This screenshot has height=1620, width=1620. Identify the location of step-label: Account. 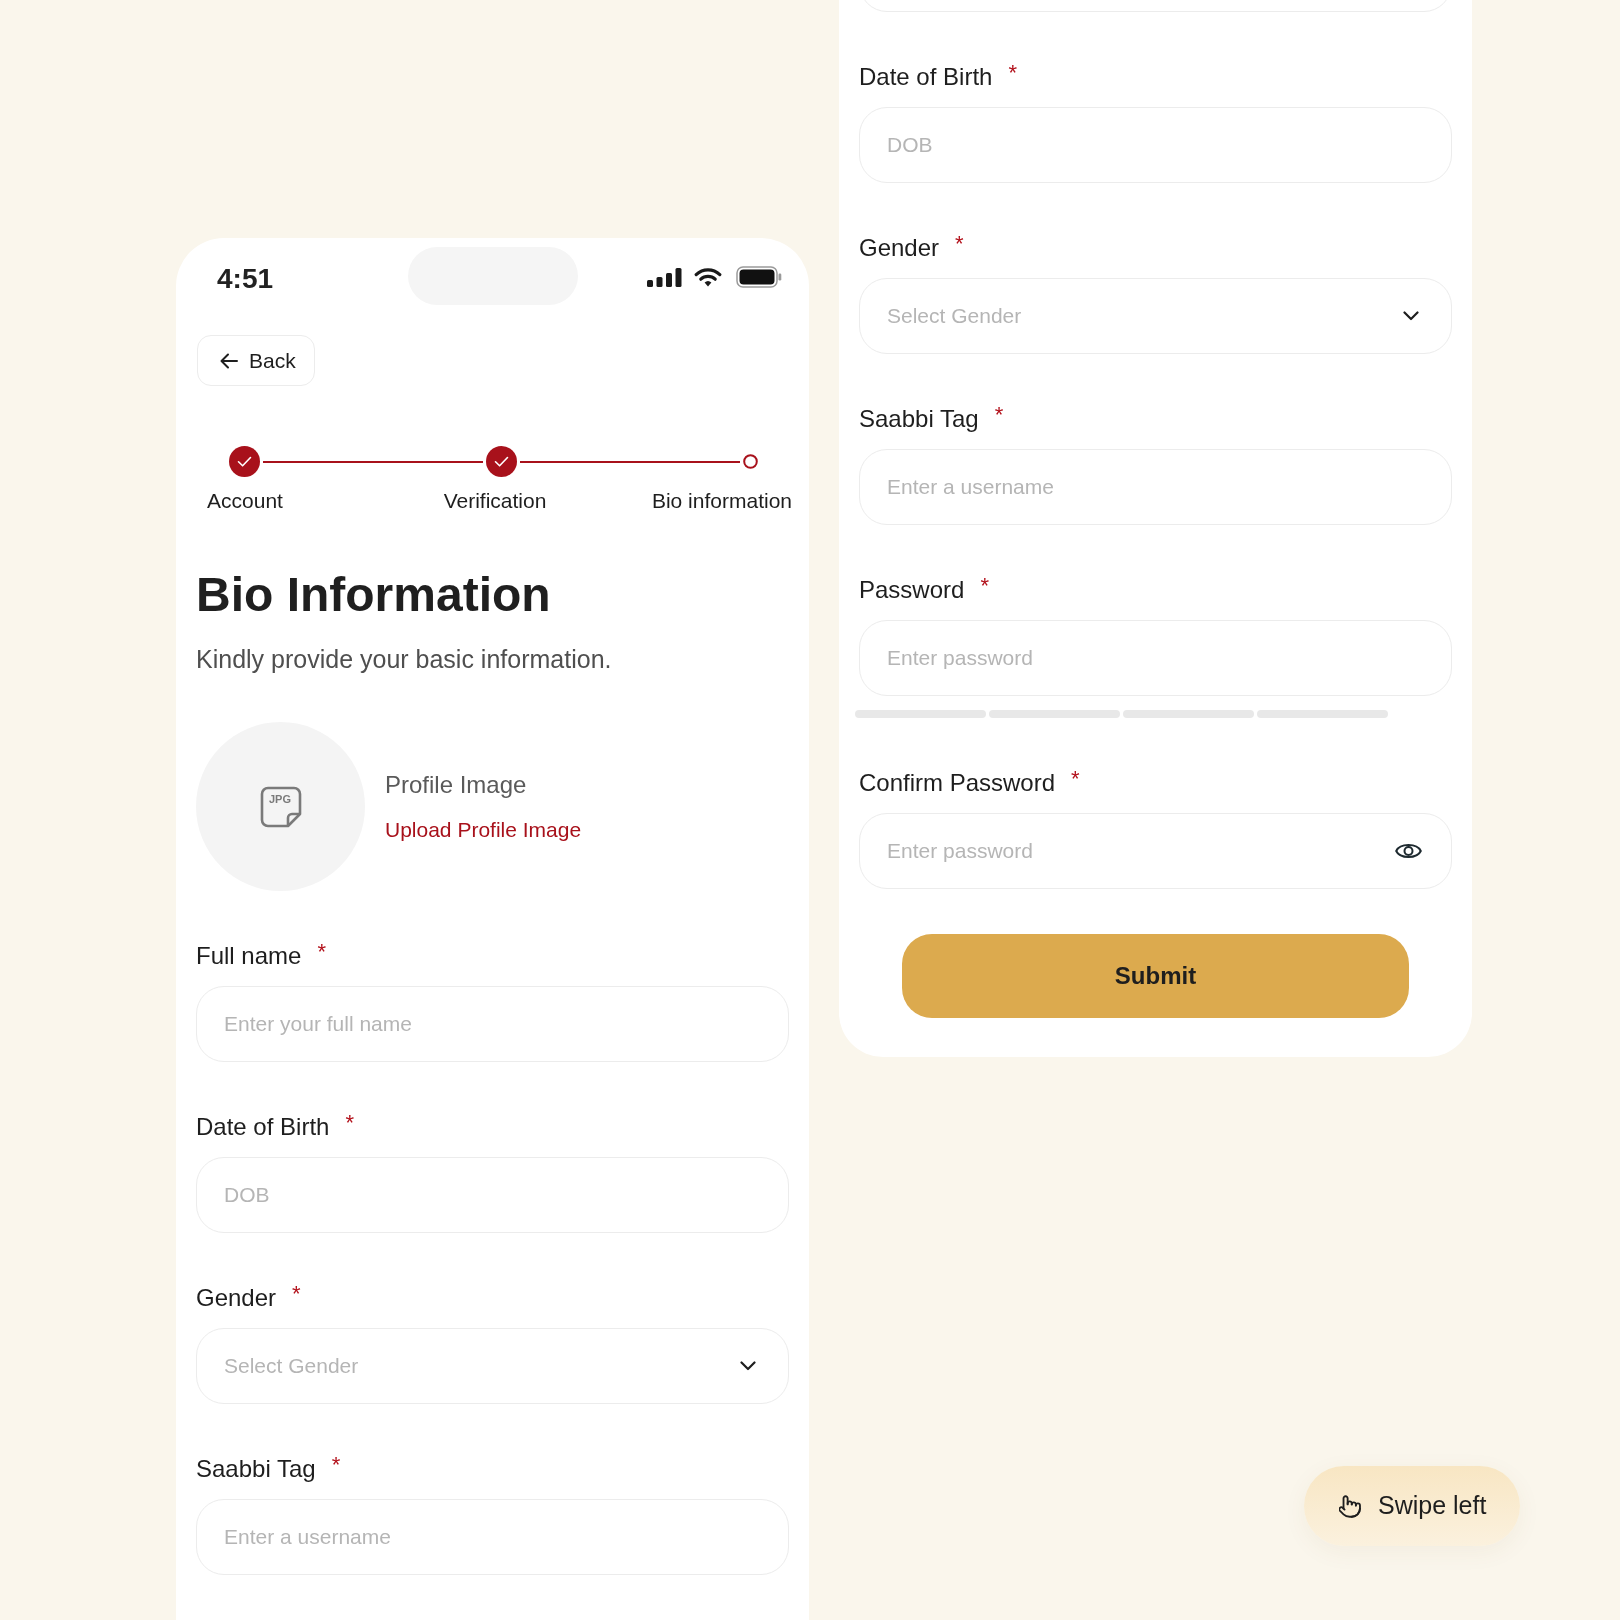
(245, 500).